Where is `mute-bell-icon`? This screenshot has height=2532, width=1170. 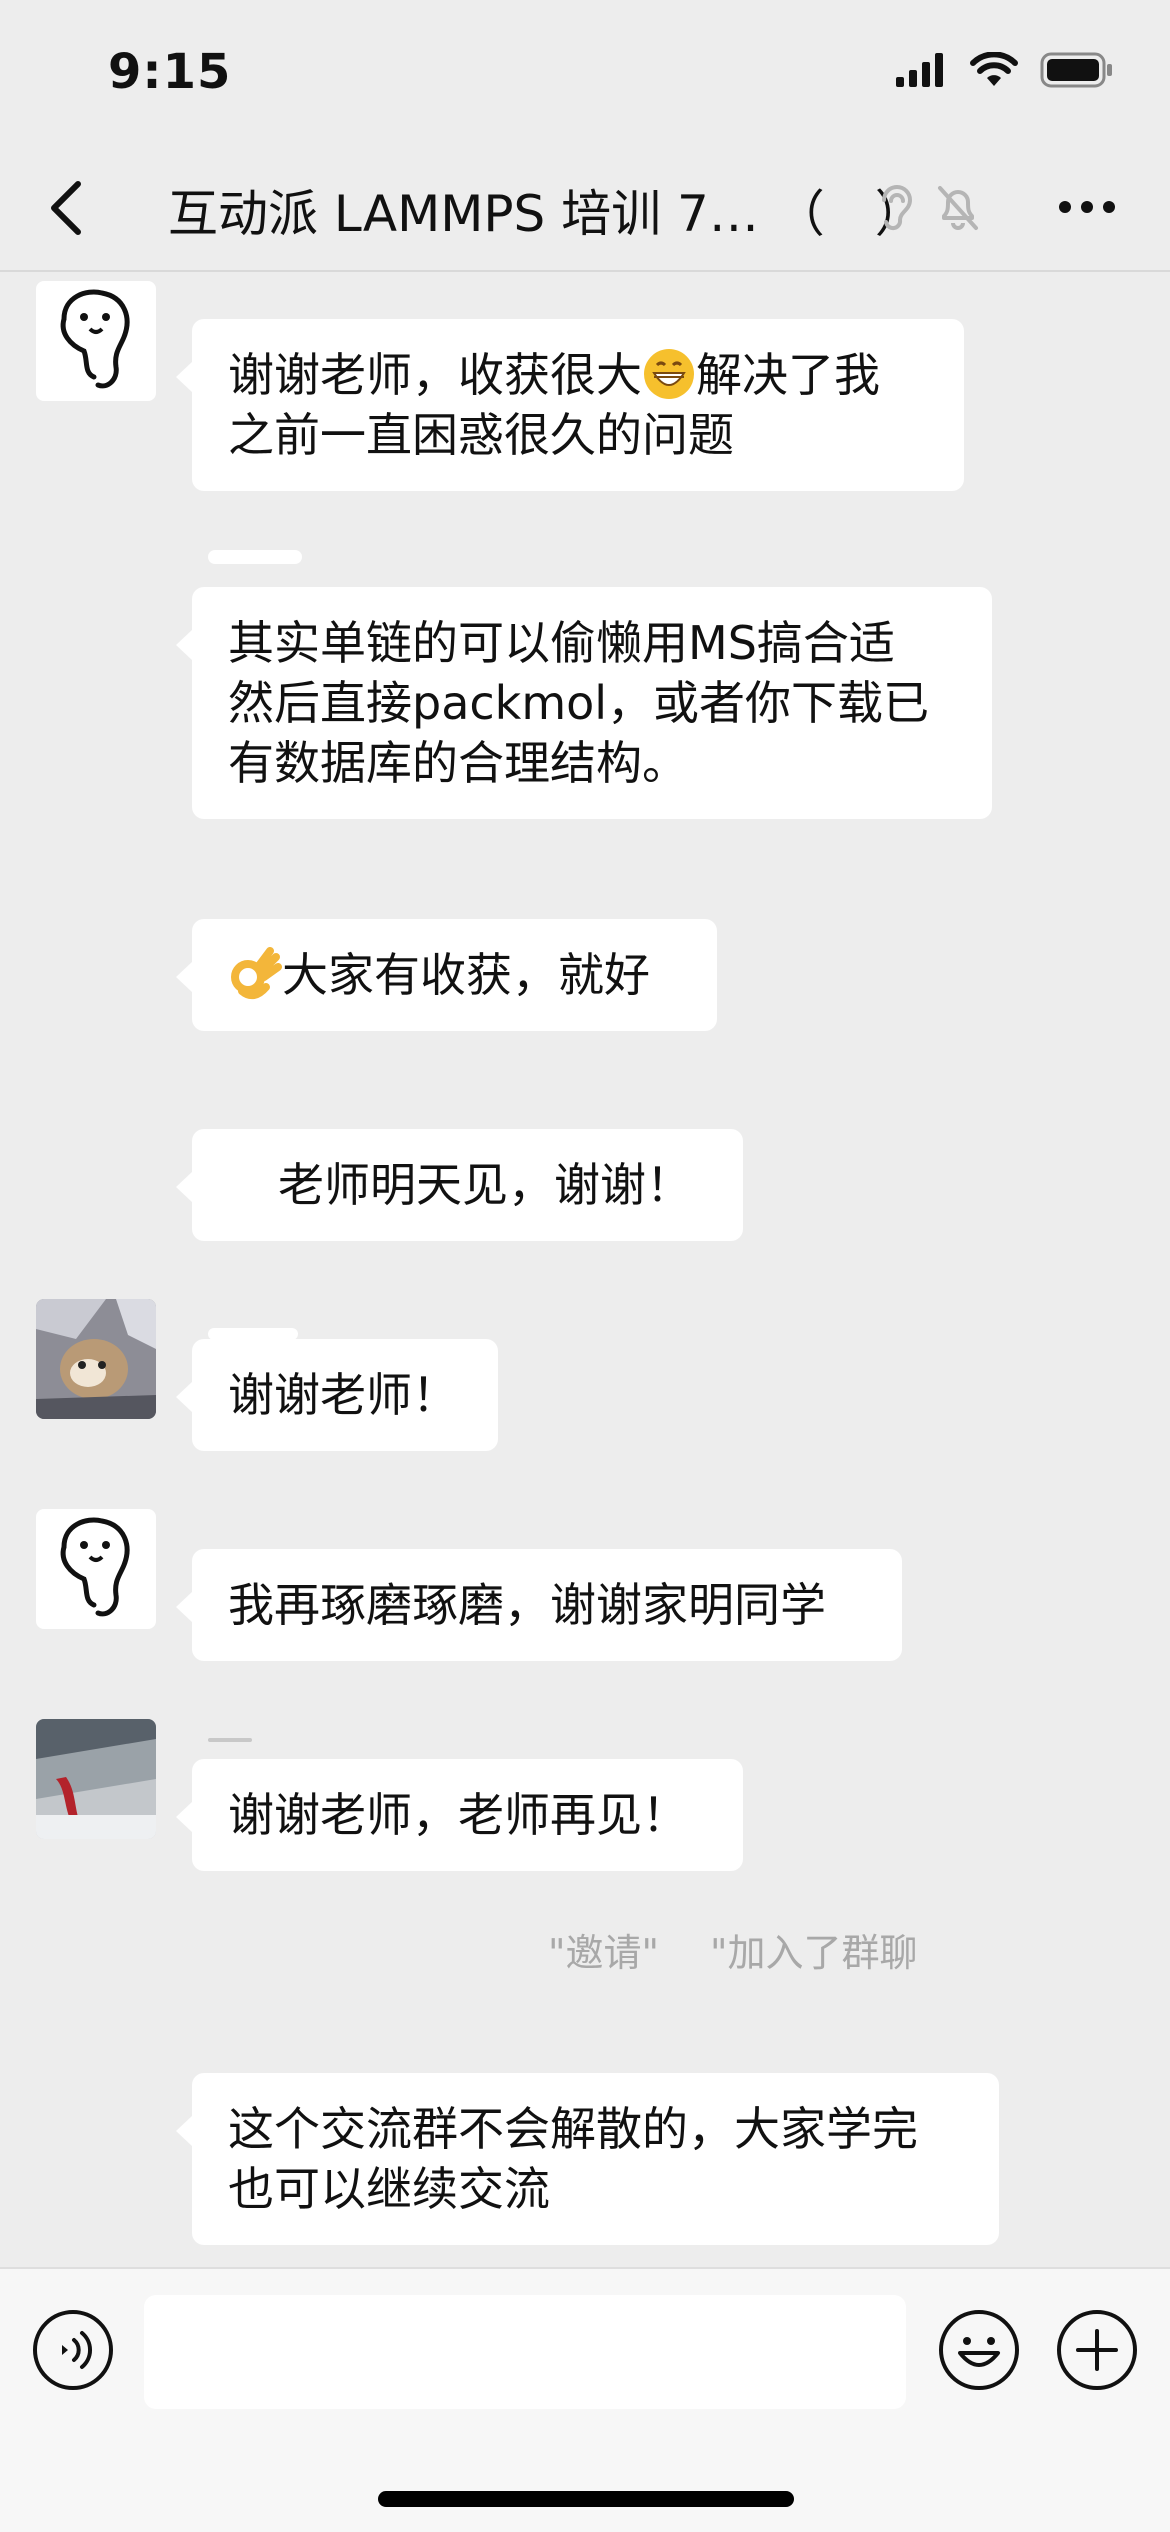
mute-bell-icon is located at coordinates (958, 208).